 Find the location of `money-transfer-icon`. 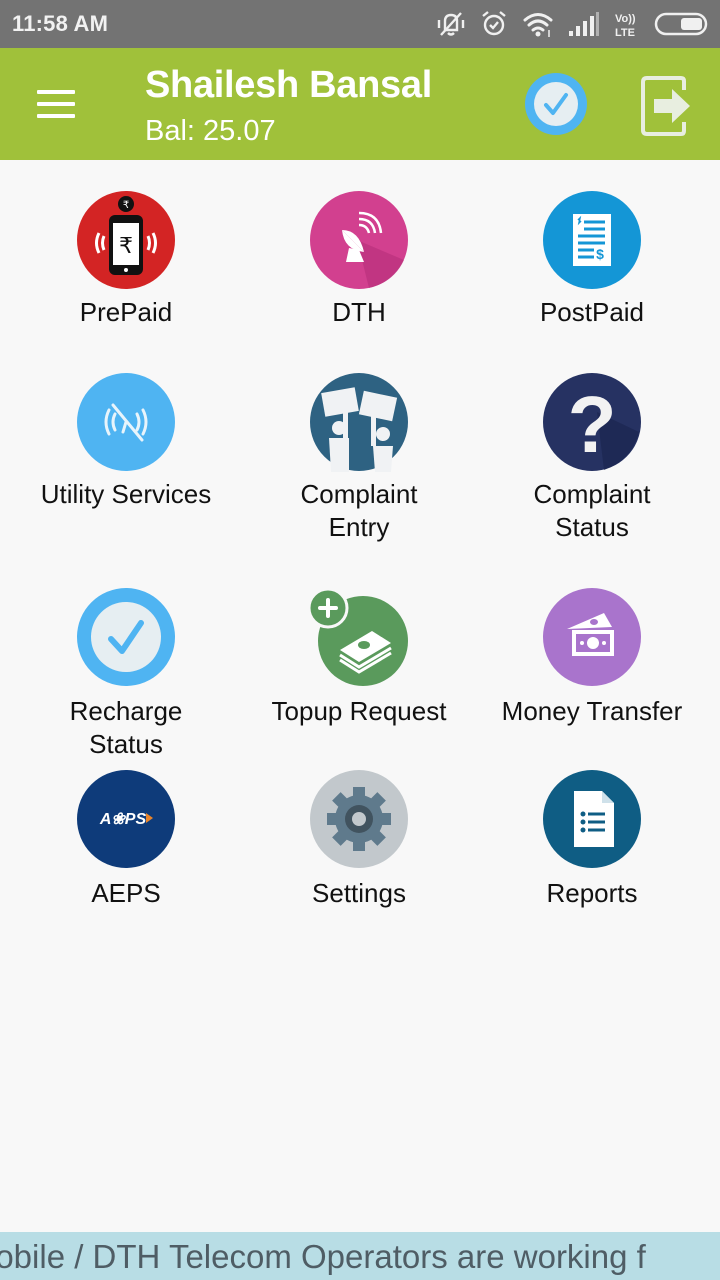

money-transfer-icon is located at coordinates (592, 637).